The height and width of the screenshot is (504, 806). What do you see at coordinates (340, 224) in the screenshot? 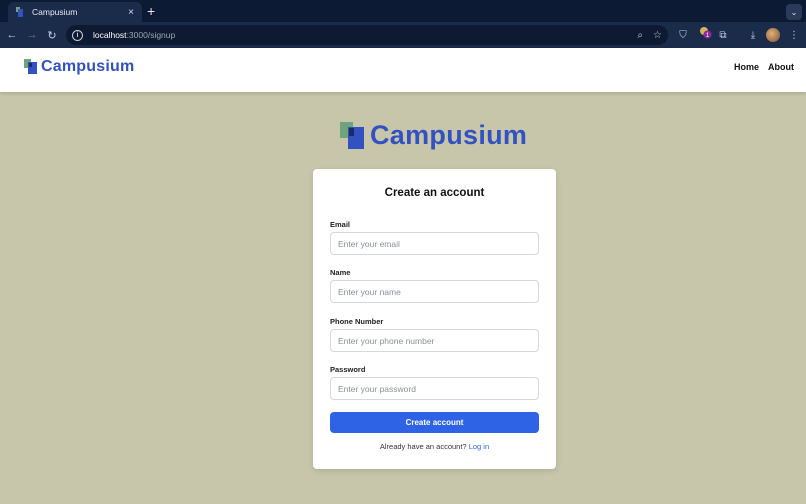
I see `email-label: Email` at bounding box center [340, 224].